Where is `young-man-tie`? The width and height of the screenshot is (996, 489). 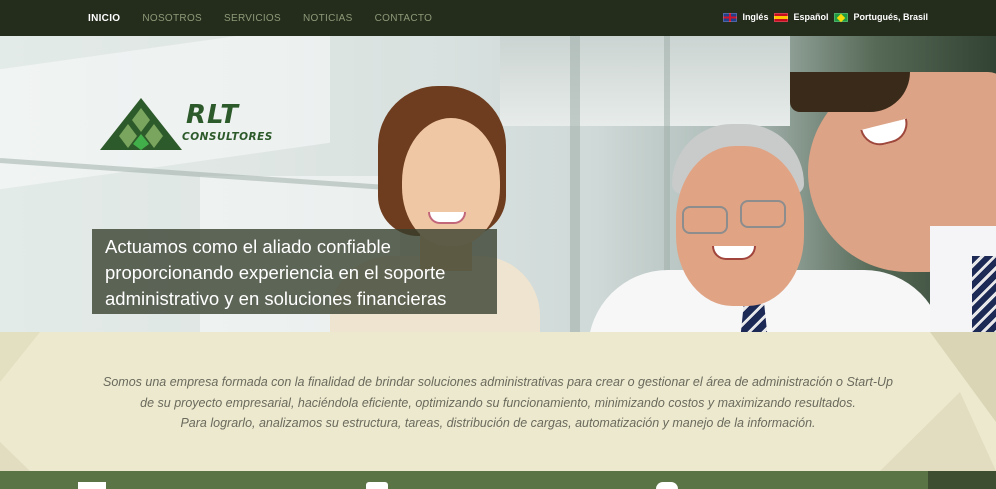 young-man-tie is located at coordinates (984, 294).